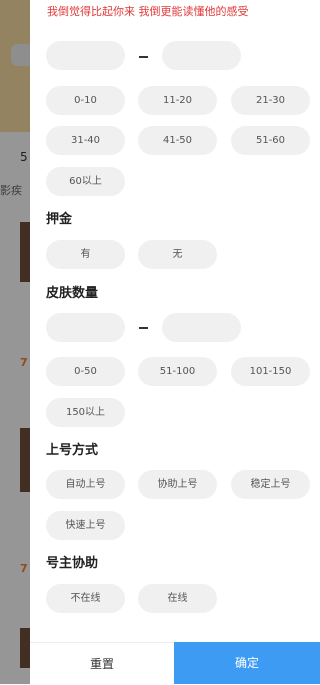 The width and height of the screenshot is (320, 685). What do you see at coordinates (177, 371) in the screenshot?
I see `skin-count-option: 51-100` at bounding box center [177, 371].